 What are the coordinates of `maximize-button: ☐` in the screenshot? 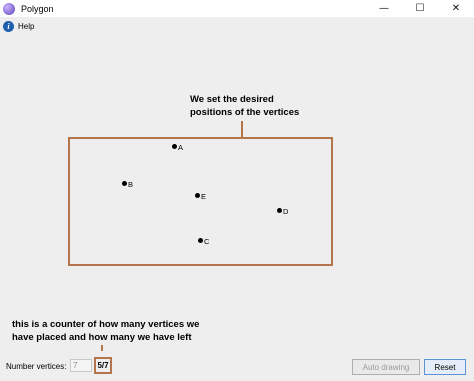 It's located at (420, 8).